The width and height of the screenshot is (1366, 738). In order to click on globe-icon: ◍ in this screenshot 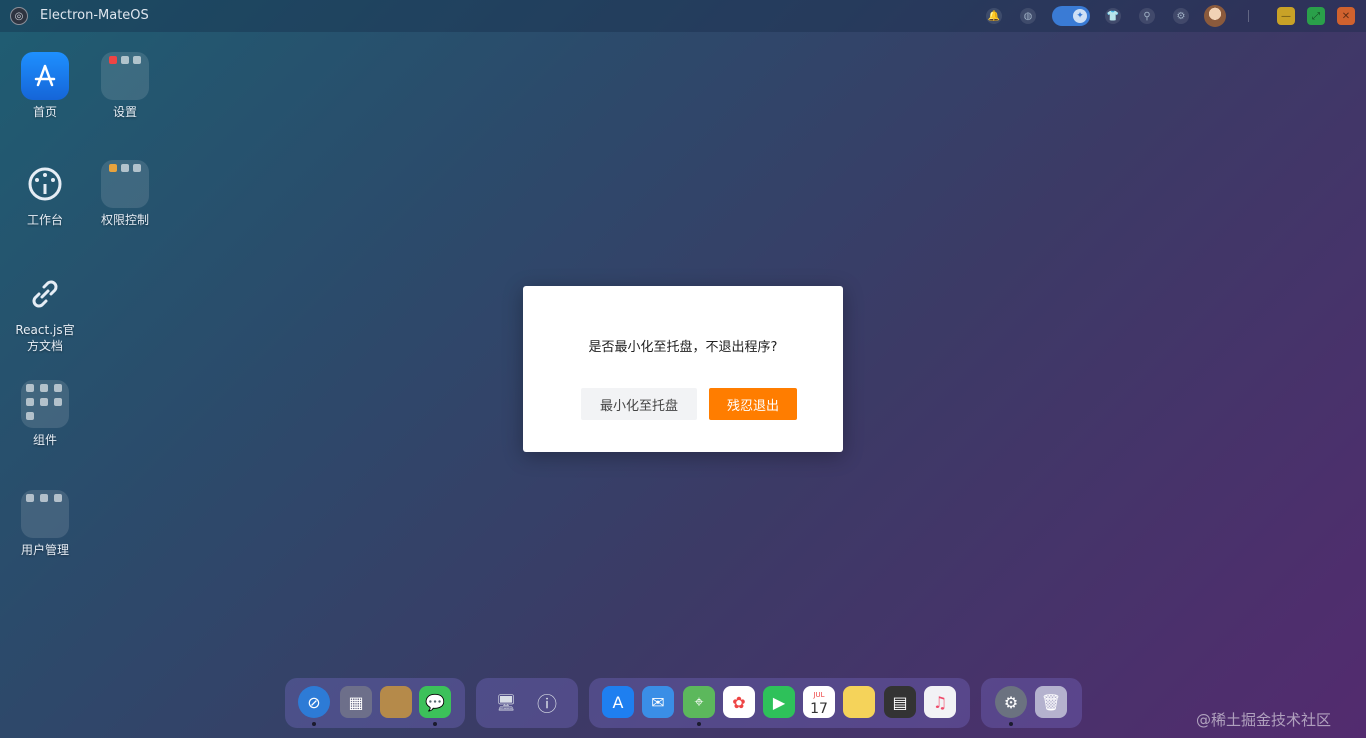, I will do `click(1028, 16)`.